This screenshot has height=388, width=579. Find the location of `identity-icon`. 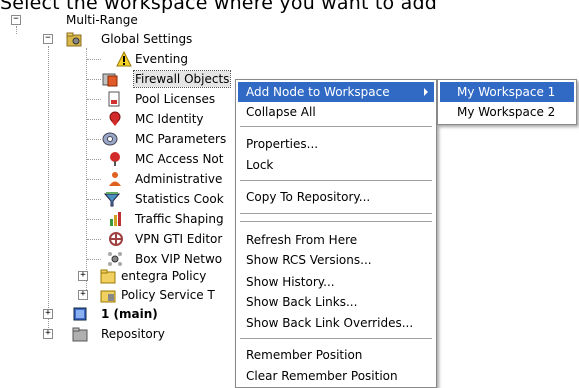

identity-icon is located at coordinates (115, 119).